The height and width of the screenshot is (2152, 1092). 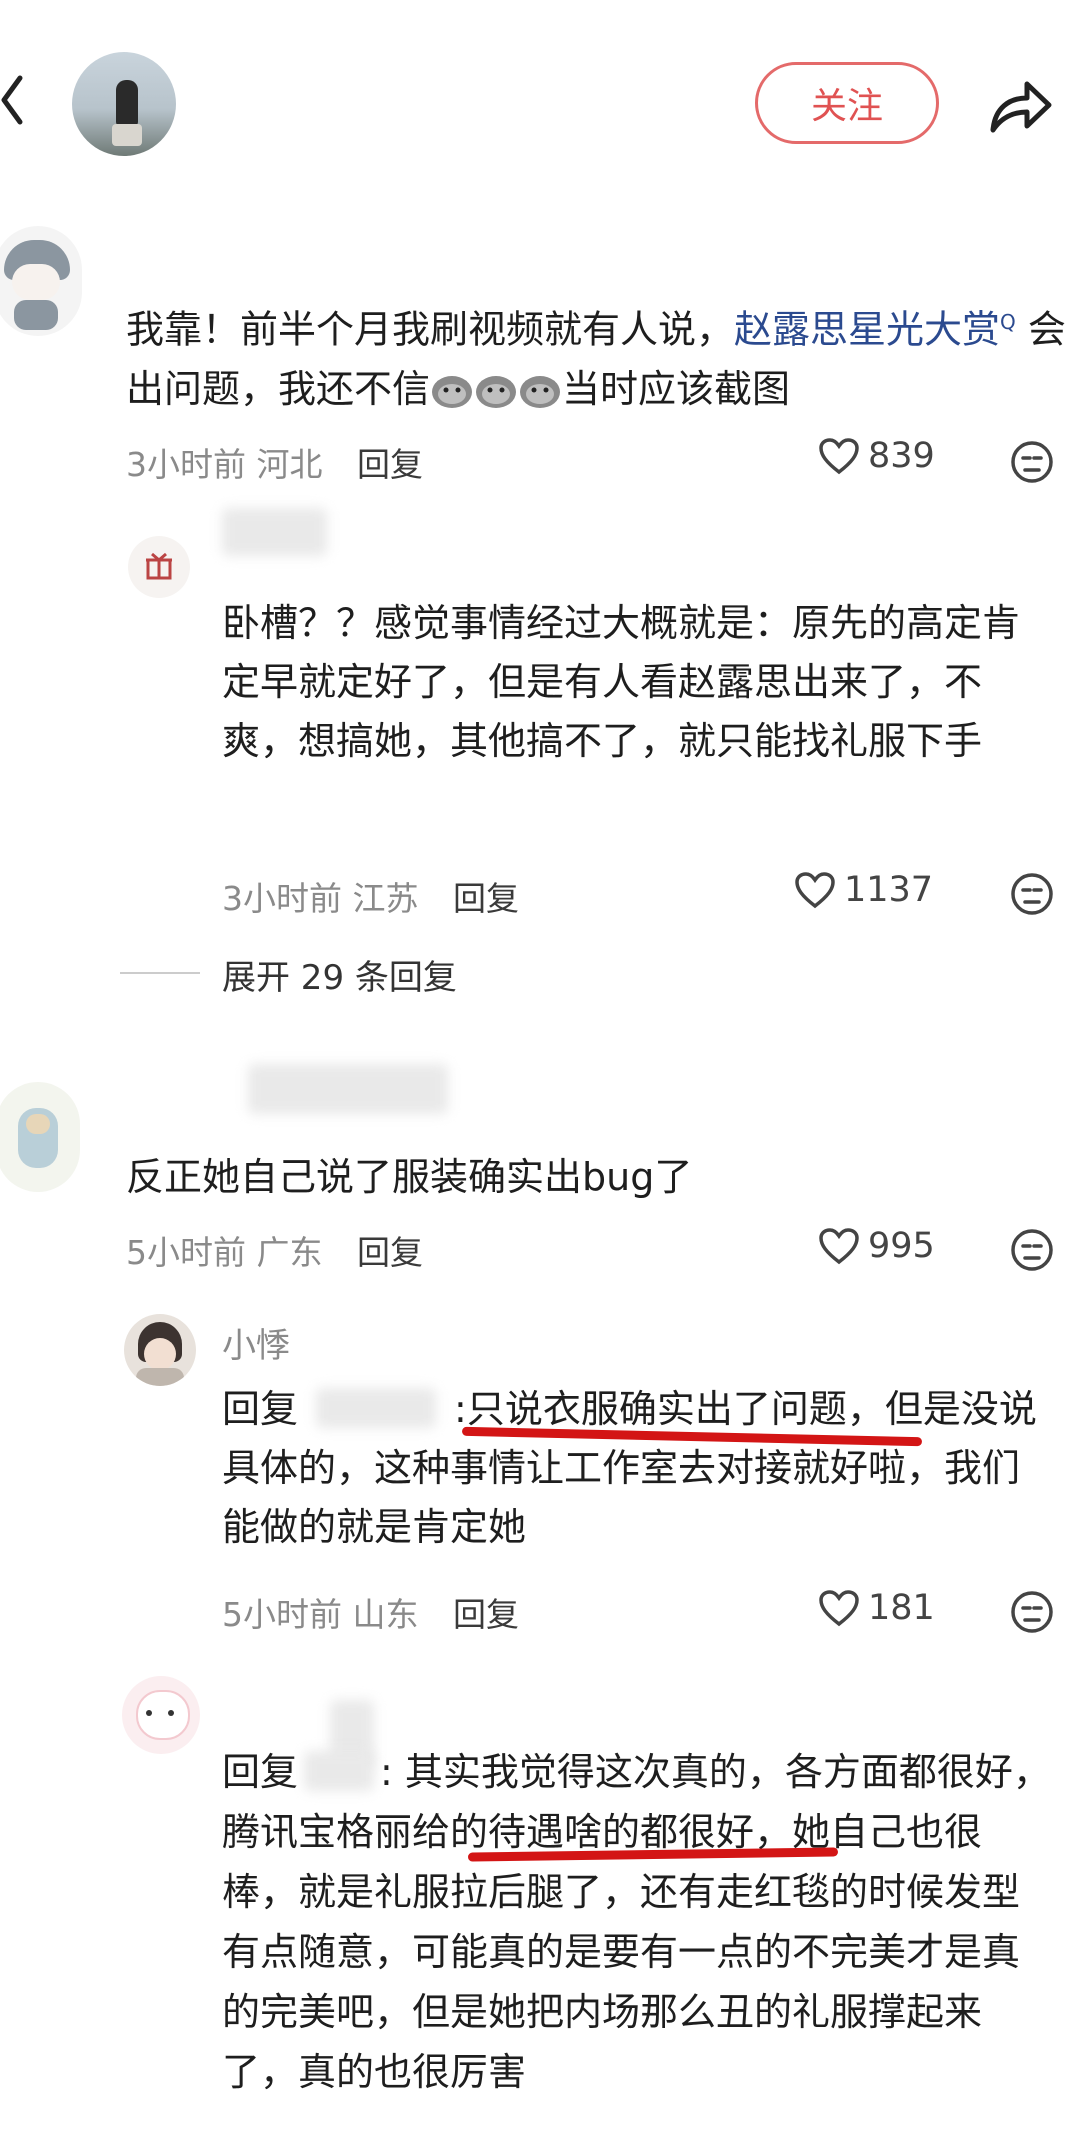 I want to click on comment-meta: 3小时前 河北 回复, so click(x=274, y=462).